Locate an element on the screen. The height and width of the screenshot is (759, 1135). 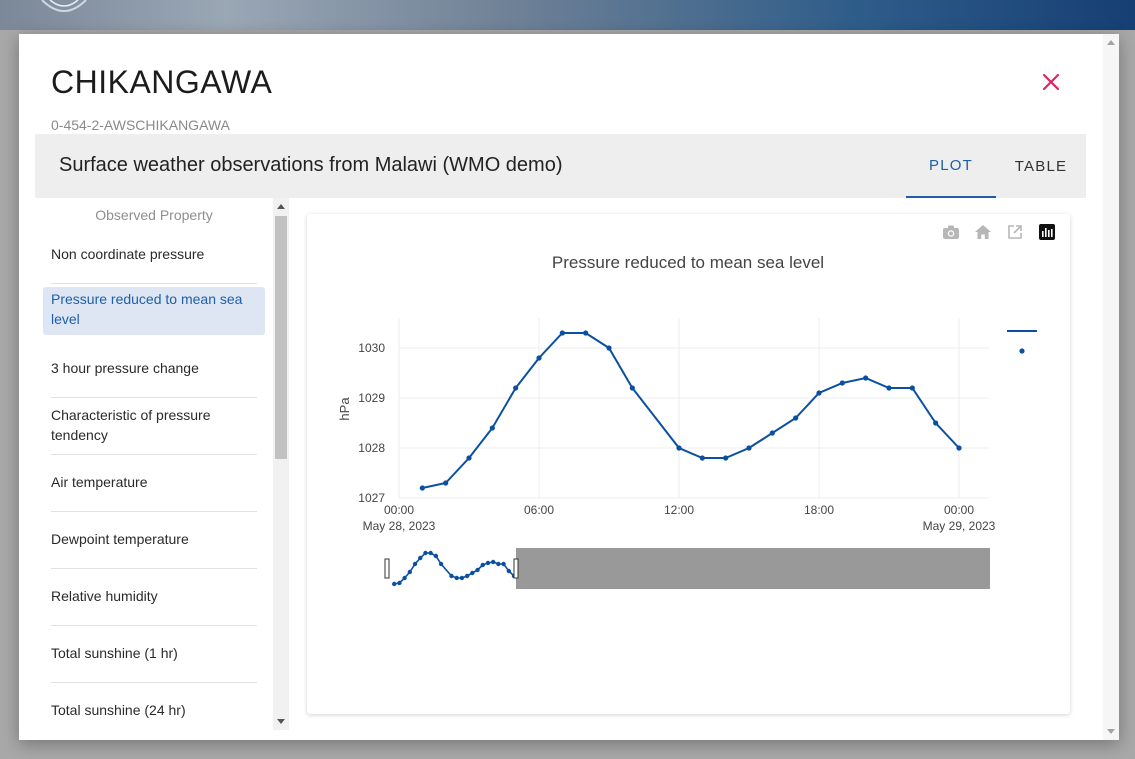
sidebar-item-label: Relative humidity is located at coordinates (104, 596).